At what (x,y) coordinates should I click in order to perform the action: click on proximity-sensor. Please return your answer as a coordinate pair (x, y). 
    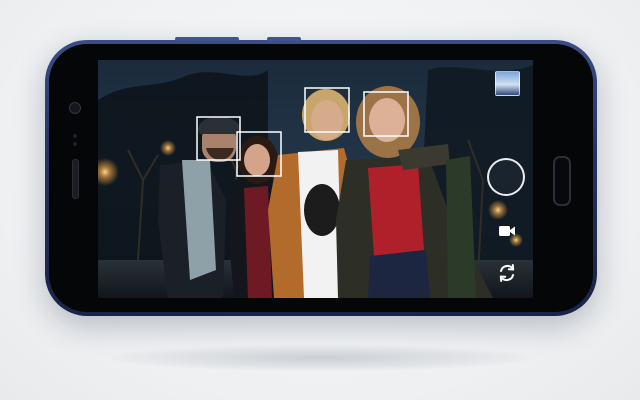
    Looking at the image, I should click on (75, 136).